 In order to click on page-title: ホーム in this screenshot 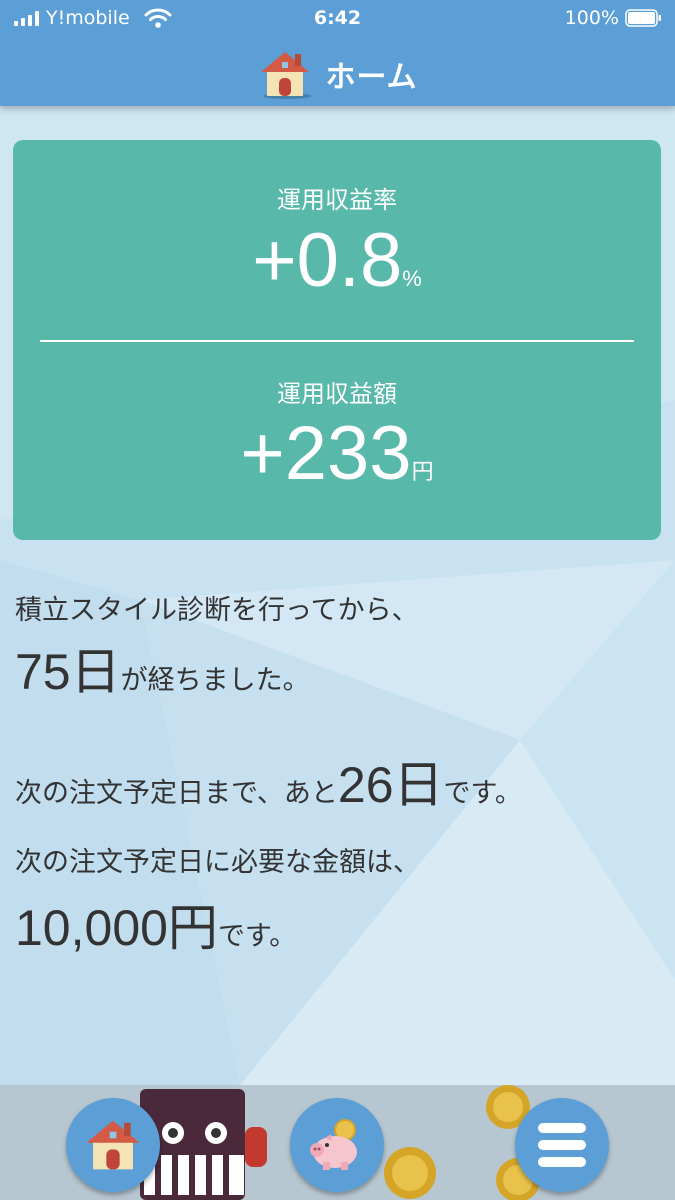, I will do `click(371, 77)`.